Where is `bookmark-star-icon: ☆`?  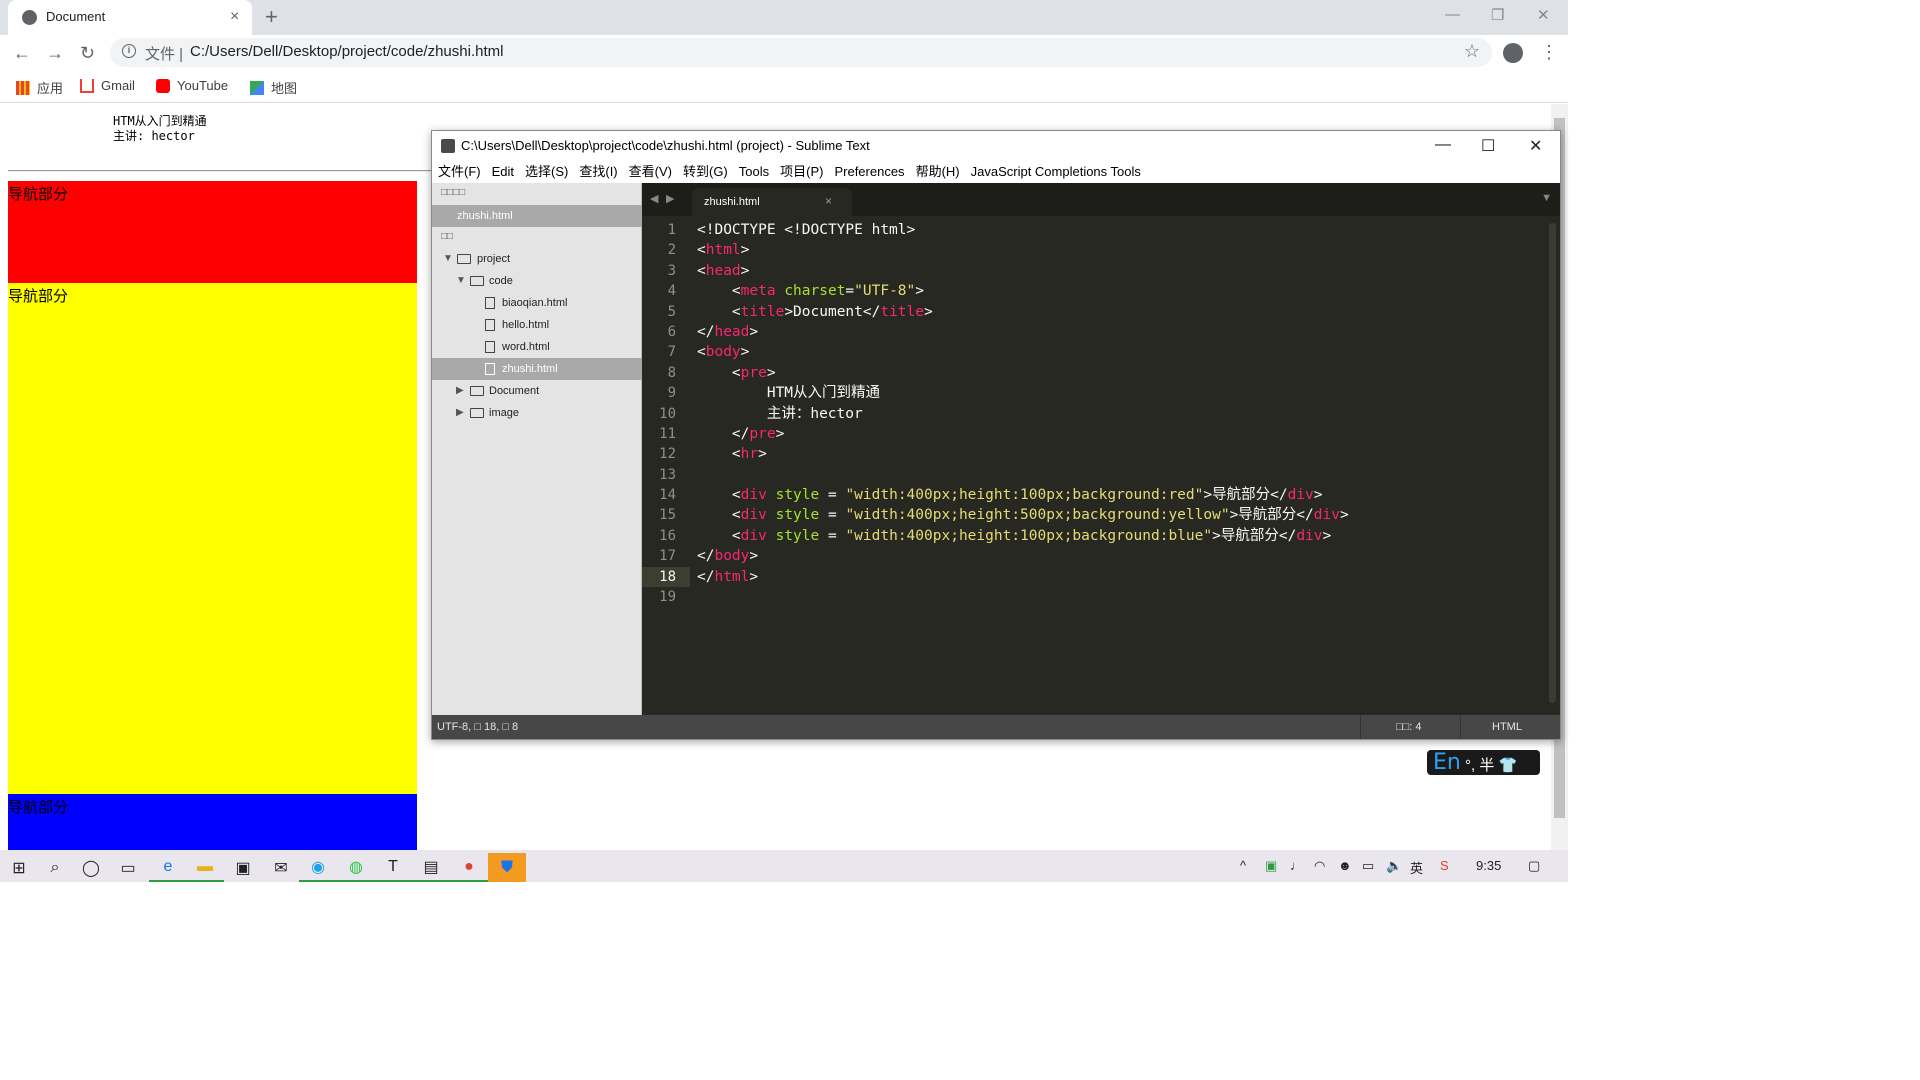 bookmark-star-icon: ☆ is located at coordinates (1472, 51).